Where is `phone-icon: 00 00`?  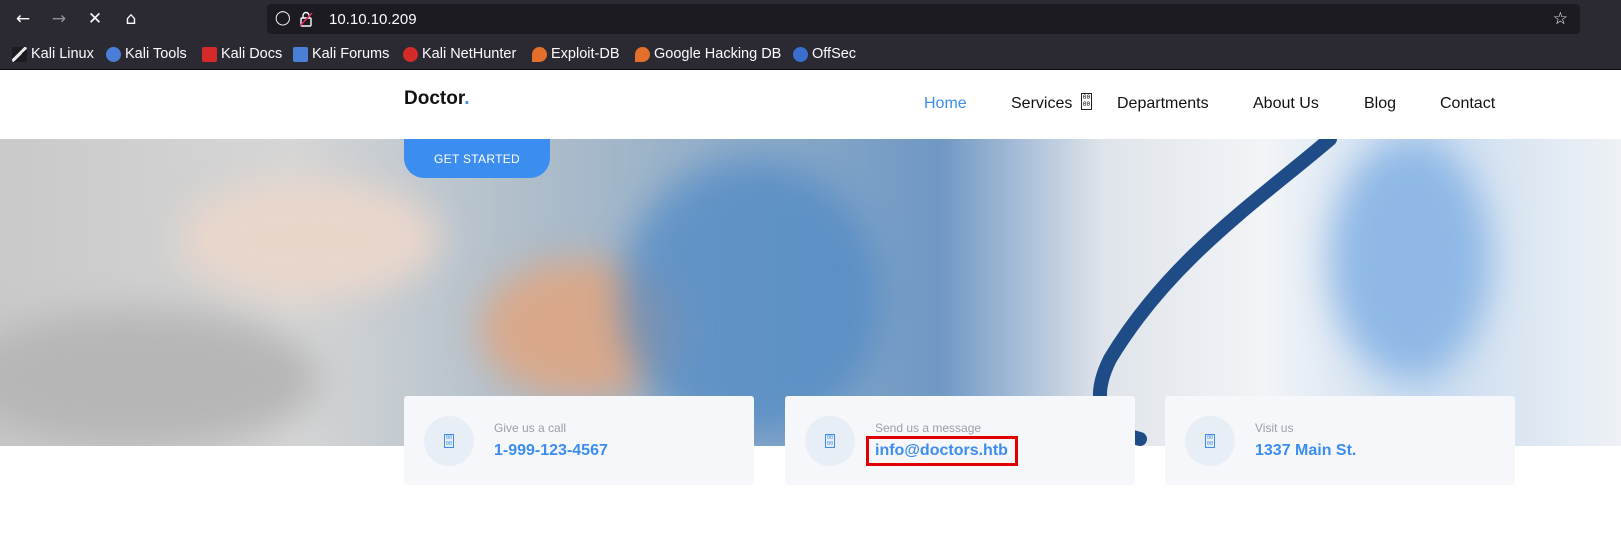
phone-icon: 00 00 is located at coordinates (449, 441).